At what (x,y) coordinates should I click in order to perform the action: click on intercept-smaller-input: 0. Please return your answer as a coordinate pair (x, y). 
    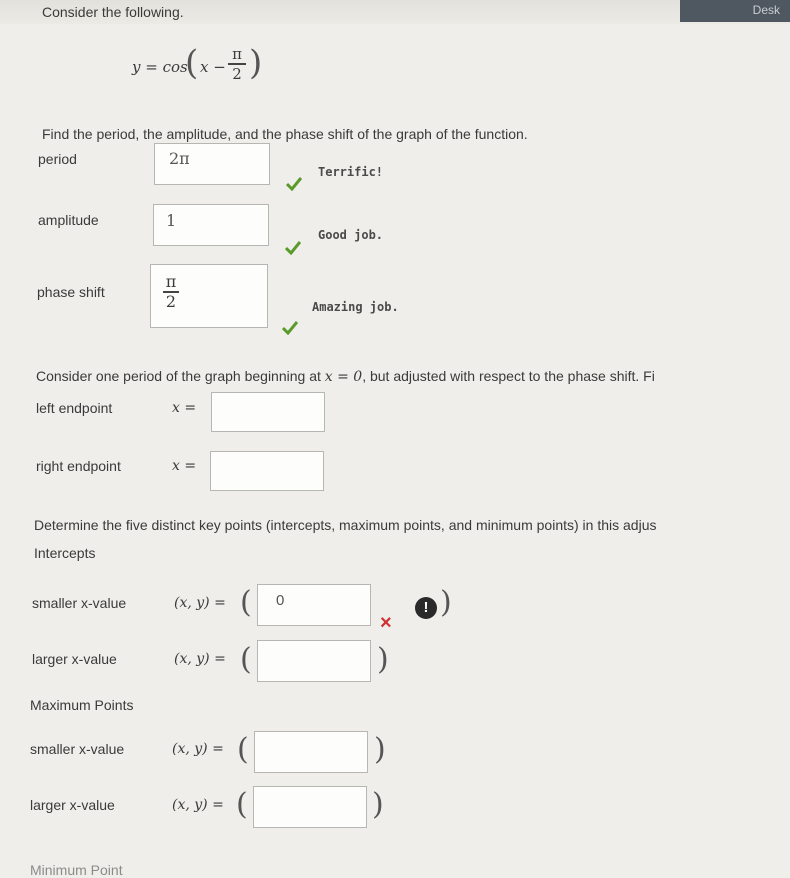
    Looking at the image, I should click on (314, 605).